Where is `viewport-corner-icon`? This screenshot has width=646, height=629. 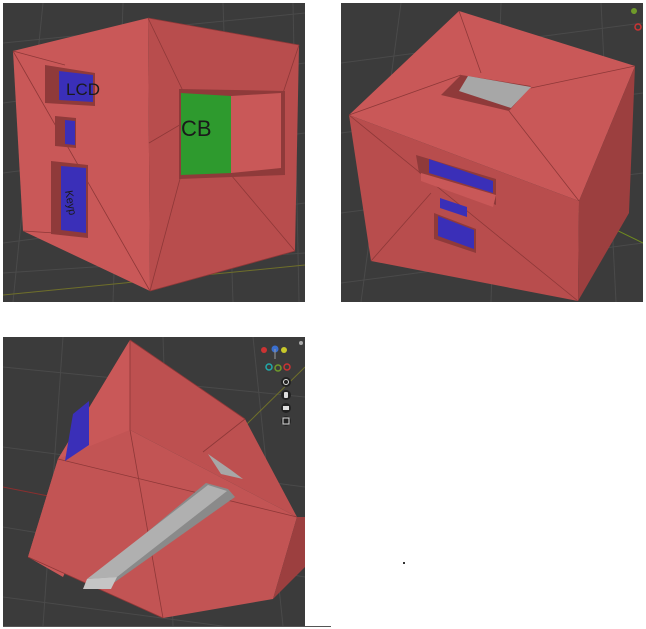
viewport-corner-icon is located at coordinates (301, 343).